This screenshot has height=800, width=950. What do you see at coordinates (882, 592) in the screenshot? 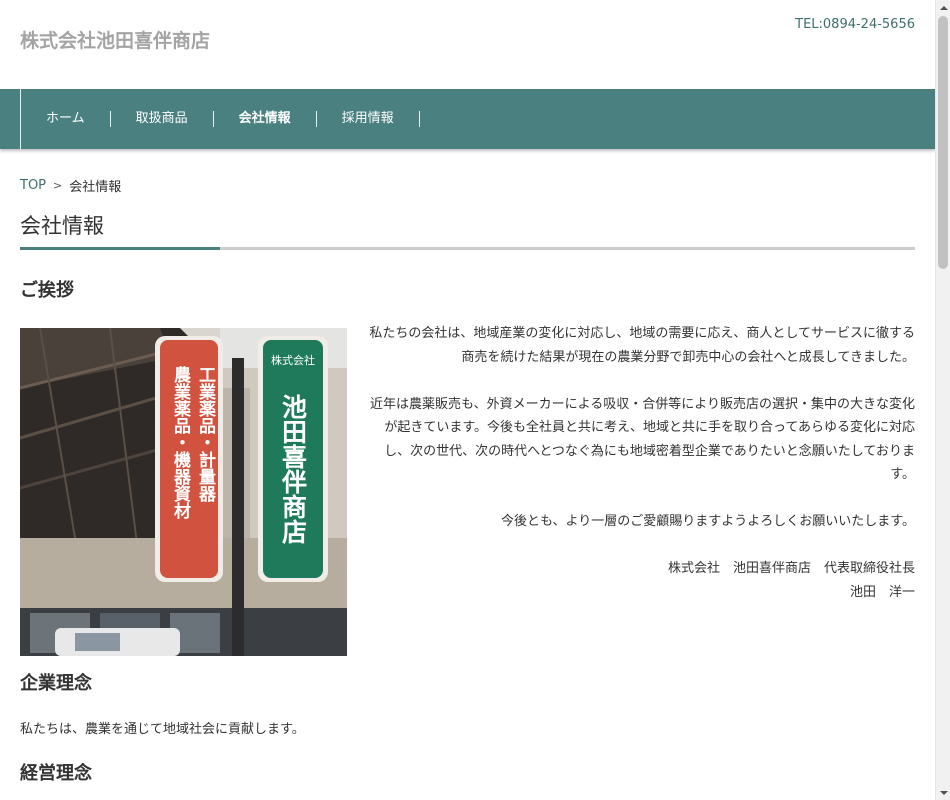
I see `signature-name: 池田 洋一` at bounding box center [882, 592].